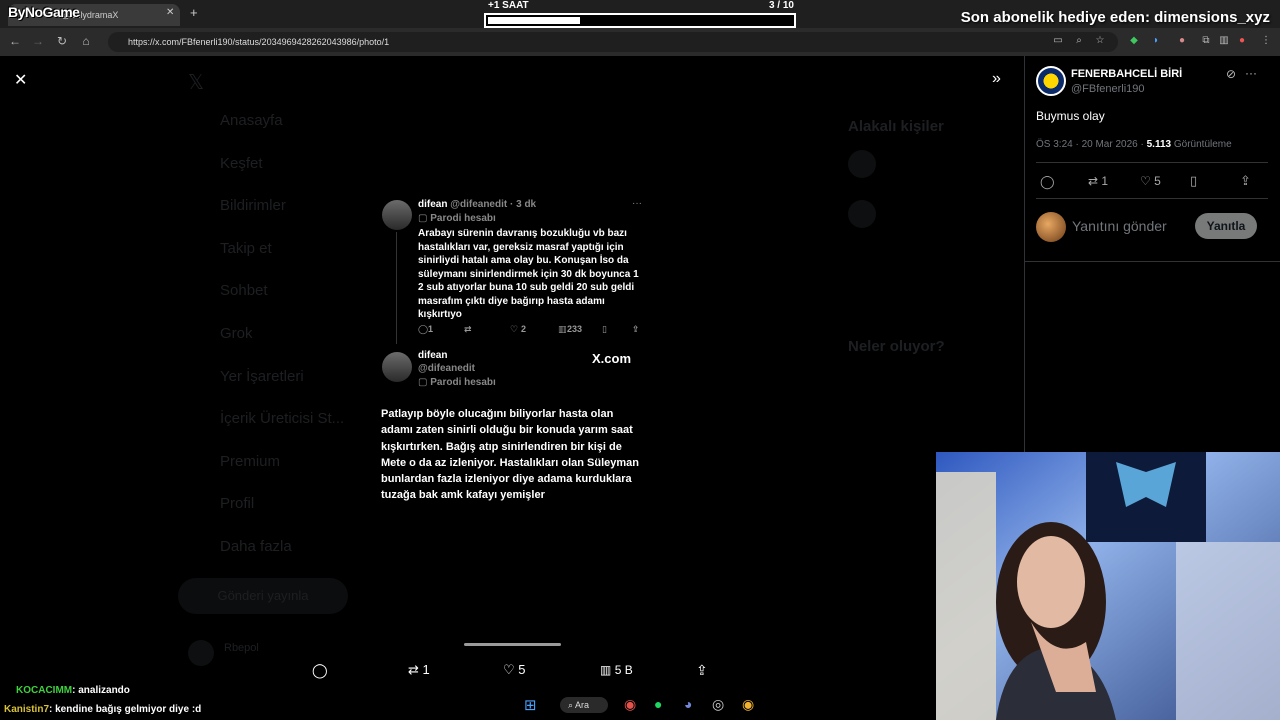 This screenshot has height=720, width=1280. I want to click on author-name: difean, so click(433, 355).